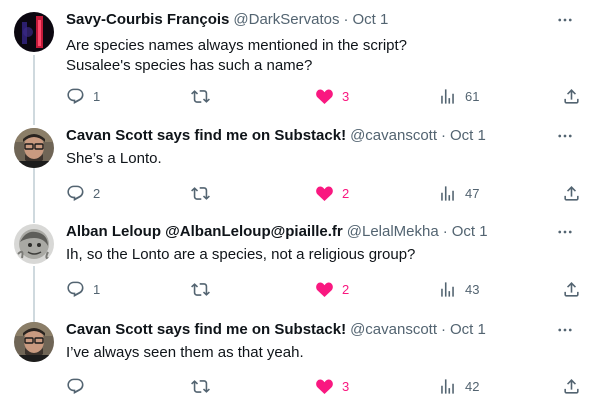 This screenshot has height=409, width=595. What do you see at coordinates (472, 193) in the screenshot?
I see `views-count: 47` at bounding box center [472, 193].